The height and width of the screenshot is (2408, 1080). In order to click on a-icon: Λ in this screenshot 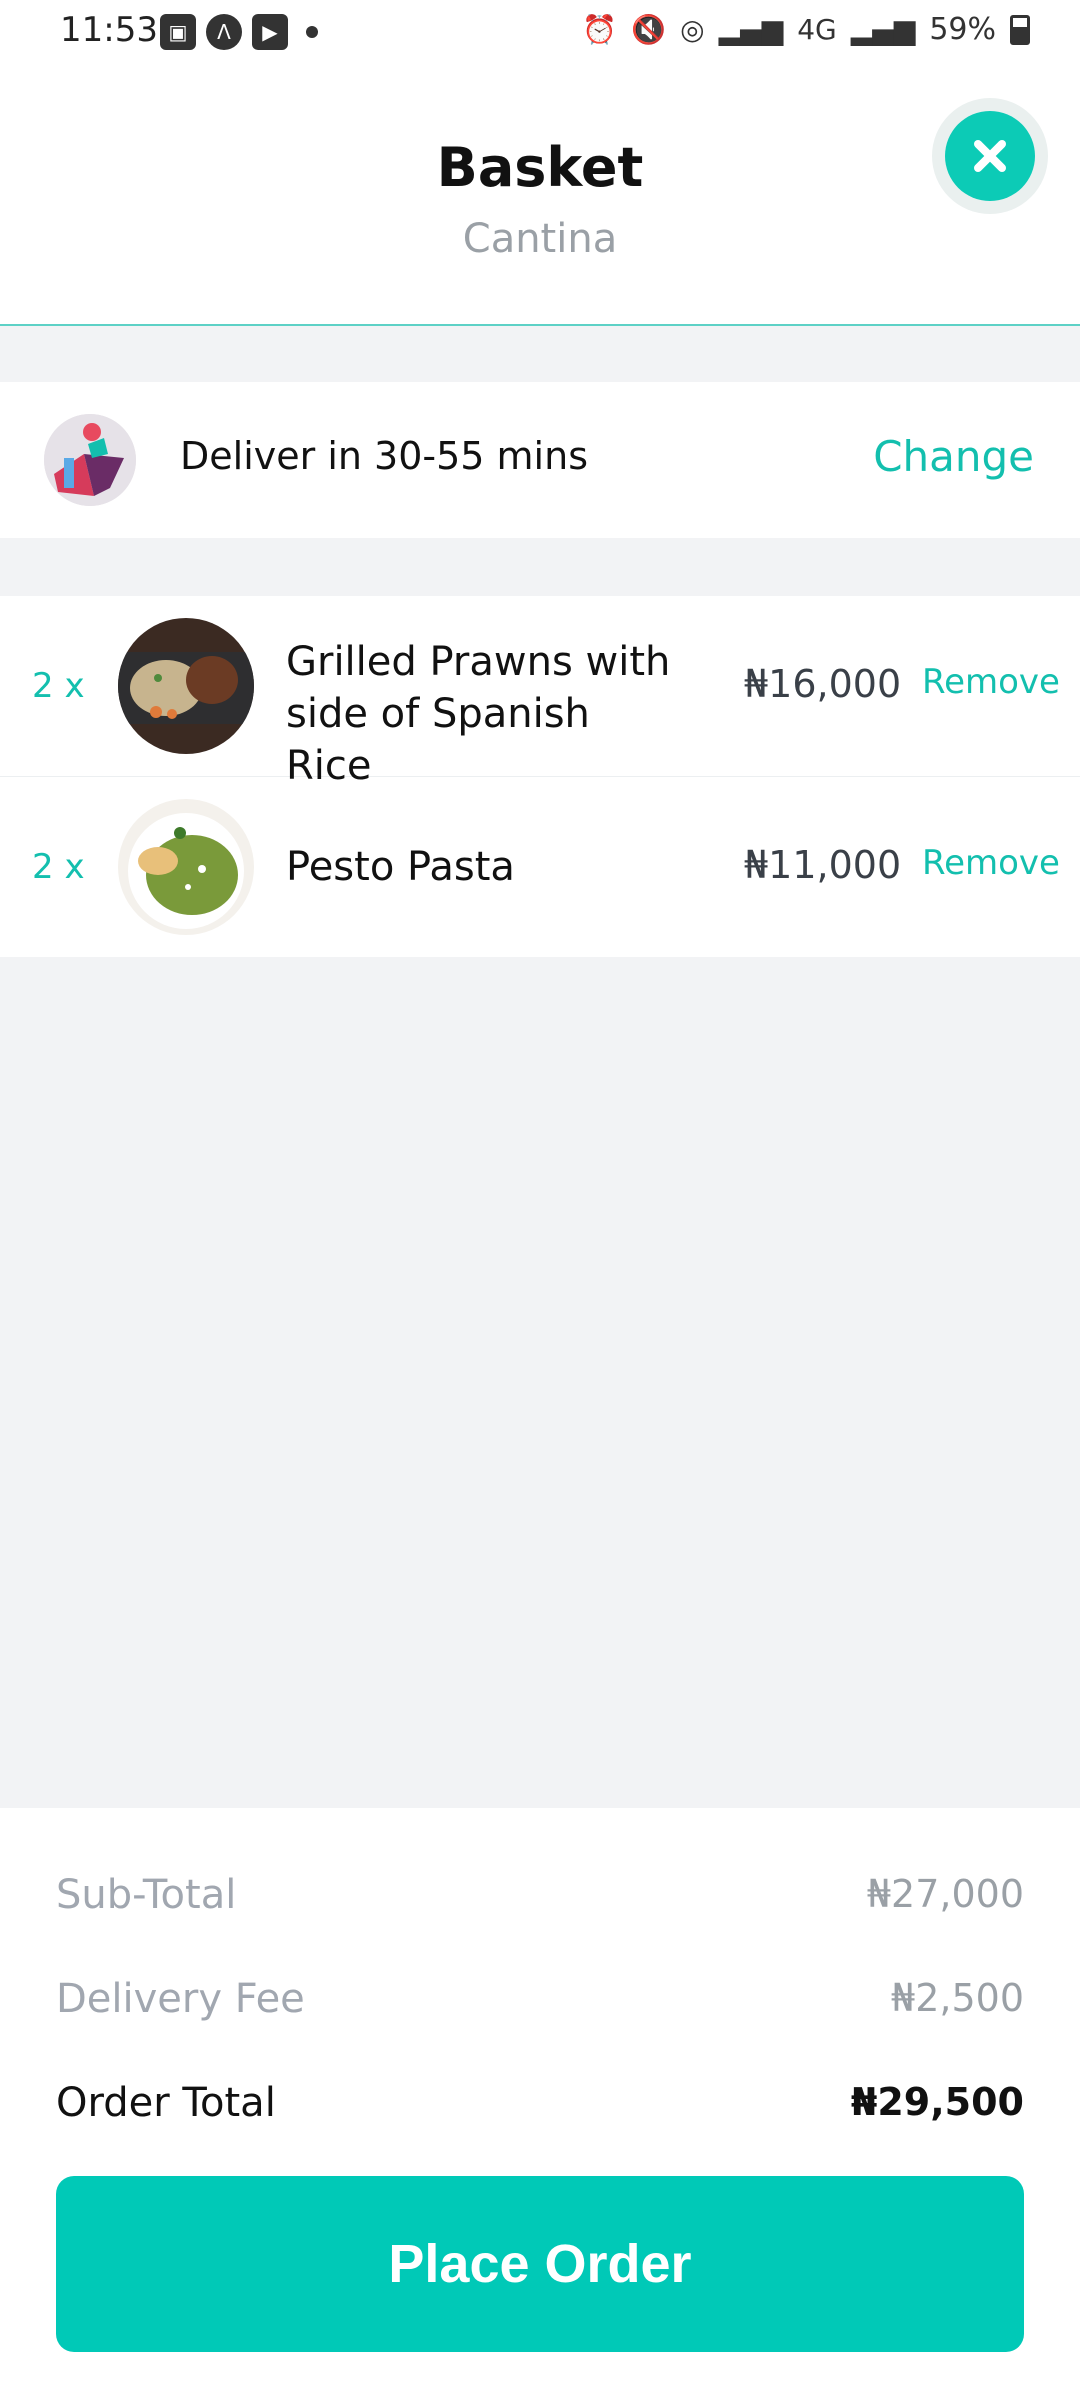, I will do `click(224, 32)`.